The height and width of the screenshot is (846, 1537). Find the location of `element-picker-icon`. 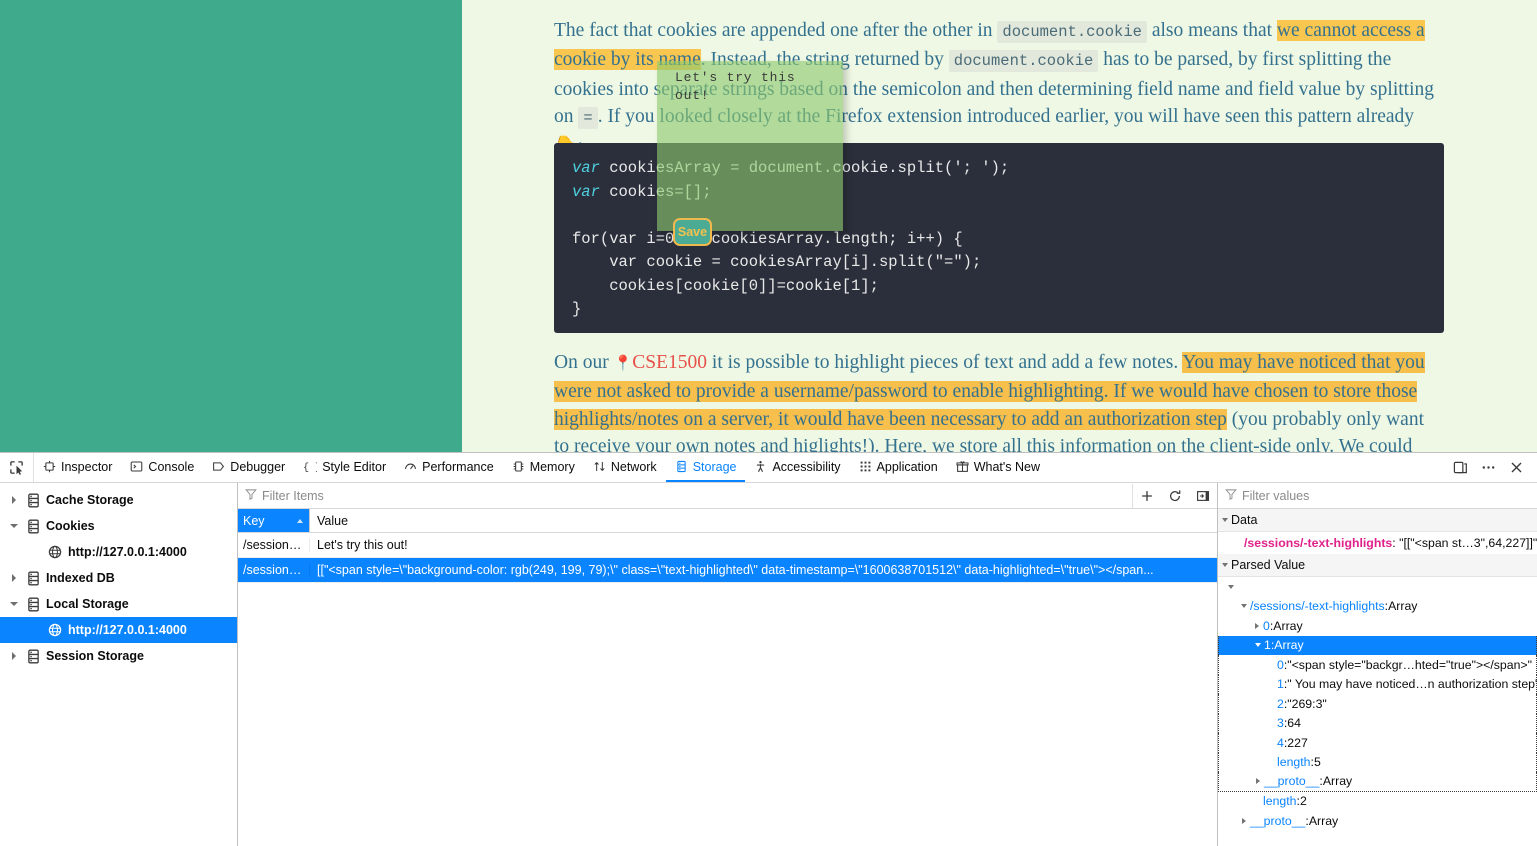

element-picker-icon is located at coordinates (17, 467).